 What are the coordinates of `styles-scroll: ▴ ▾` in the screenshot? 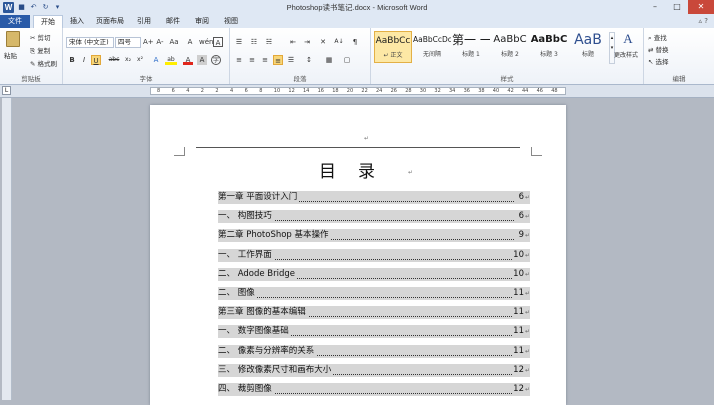 It's located at (612, 48).